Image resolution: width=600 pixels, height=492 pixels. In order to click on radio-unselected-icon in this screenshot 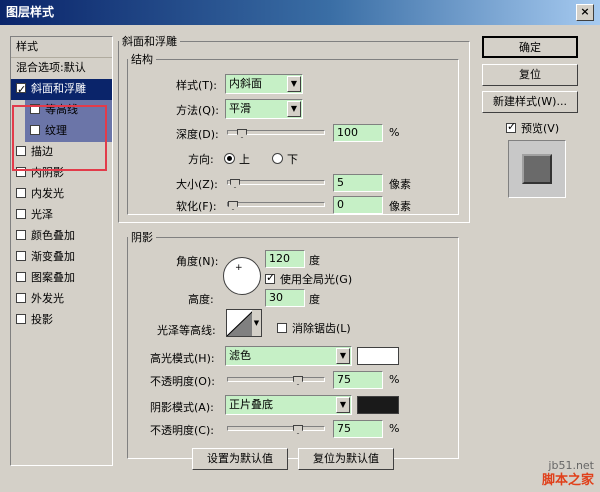, I will do `click(277, 158)`.